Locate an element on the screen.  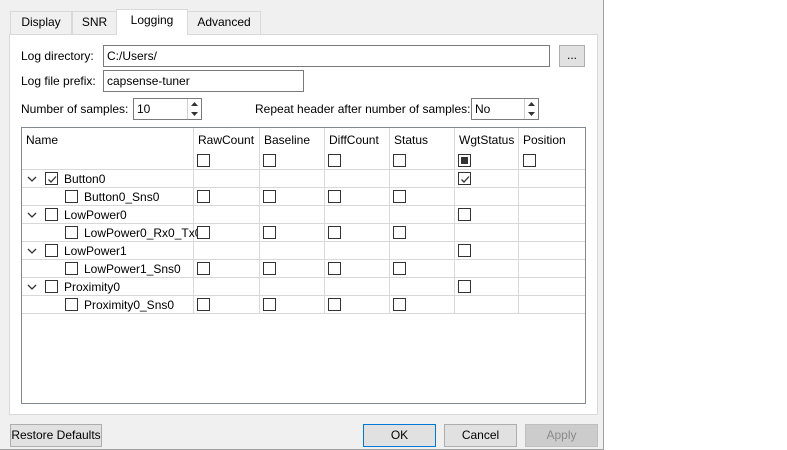
tab-display-label: Display is located at coordinates (41, 22).